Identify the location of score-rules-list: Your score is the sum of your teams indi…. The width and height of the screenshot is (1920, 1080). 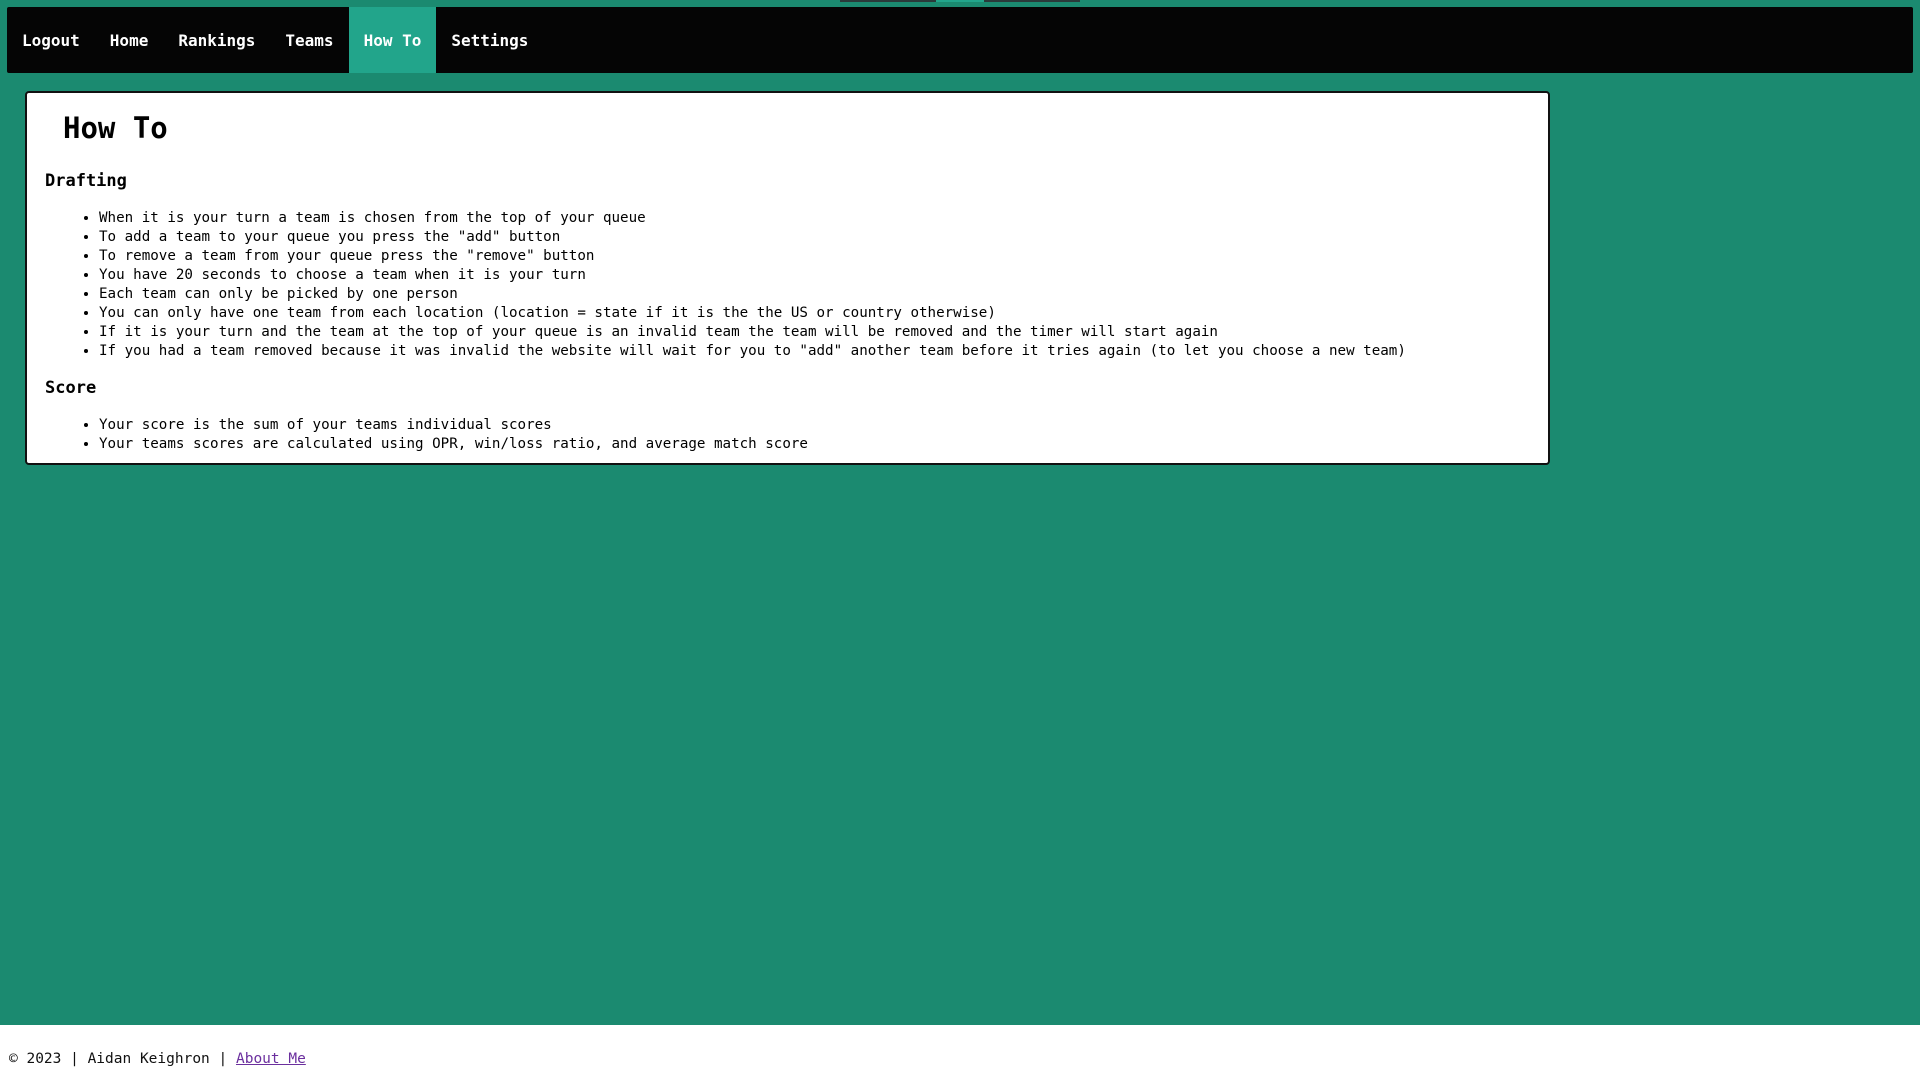
(444, 435).